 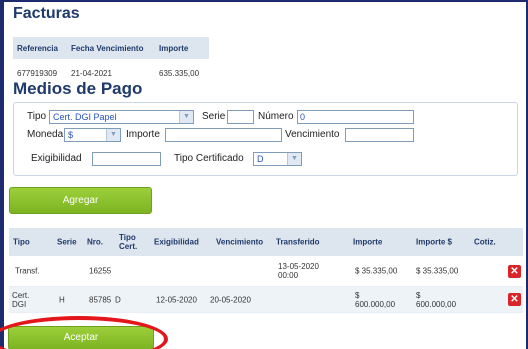 I want to click on cell-tipo-line1: Cert., so click(x=21, y=295).